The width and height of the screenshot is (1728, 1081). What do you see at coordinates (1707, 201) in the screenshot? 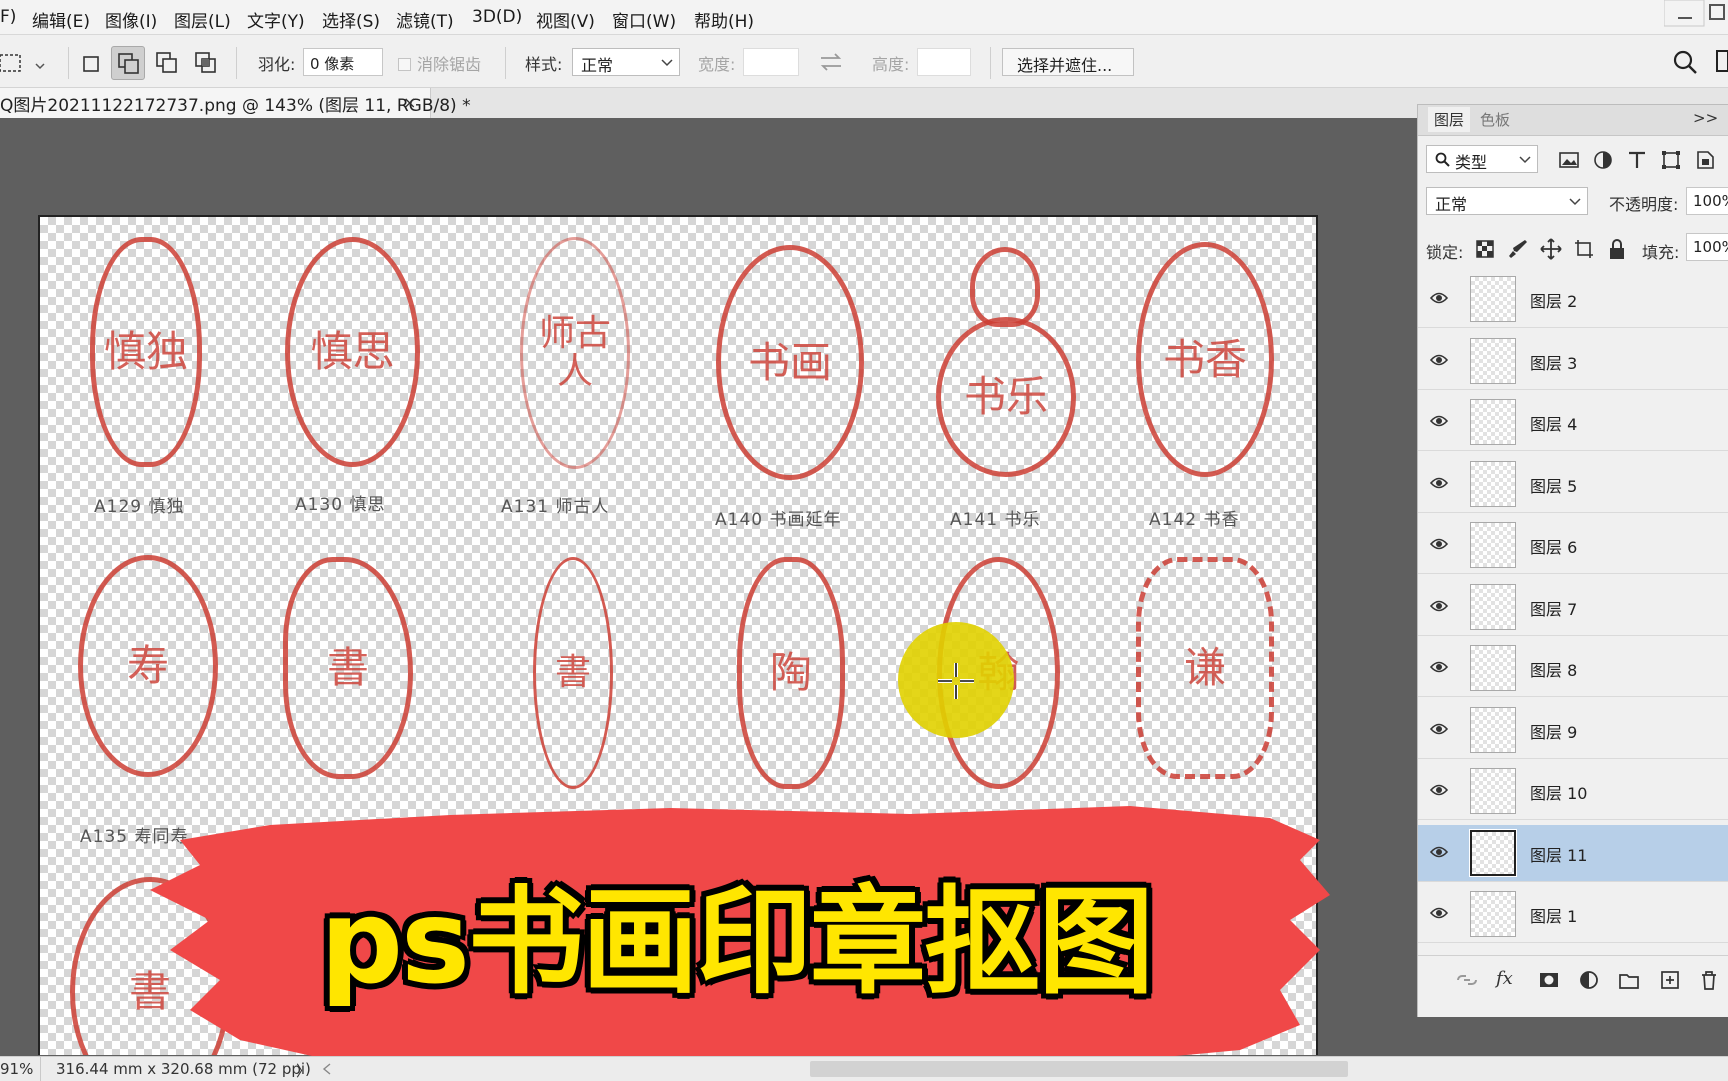
I see `opacity-input: 100%` at bounding box center [1707, 201].